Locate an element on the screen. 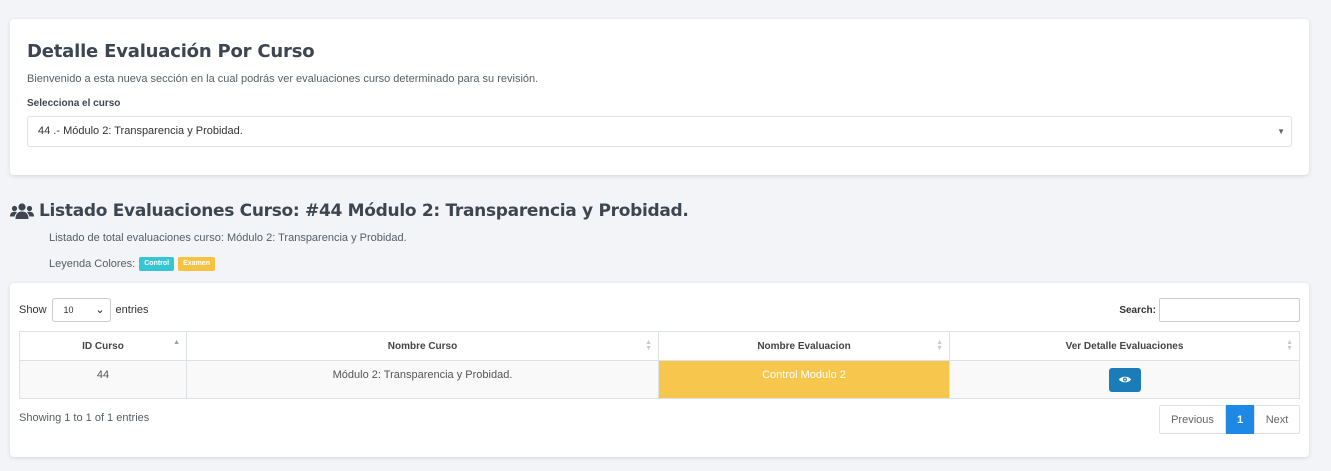 This screenshot has height=471, width=1331. eye-icon is located at coordinates (1124, 379).